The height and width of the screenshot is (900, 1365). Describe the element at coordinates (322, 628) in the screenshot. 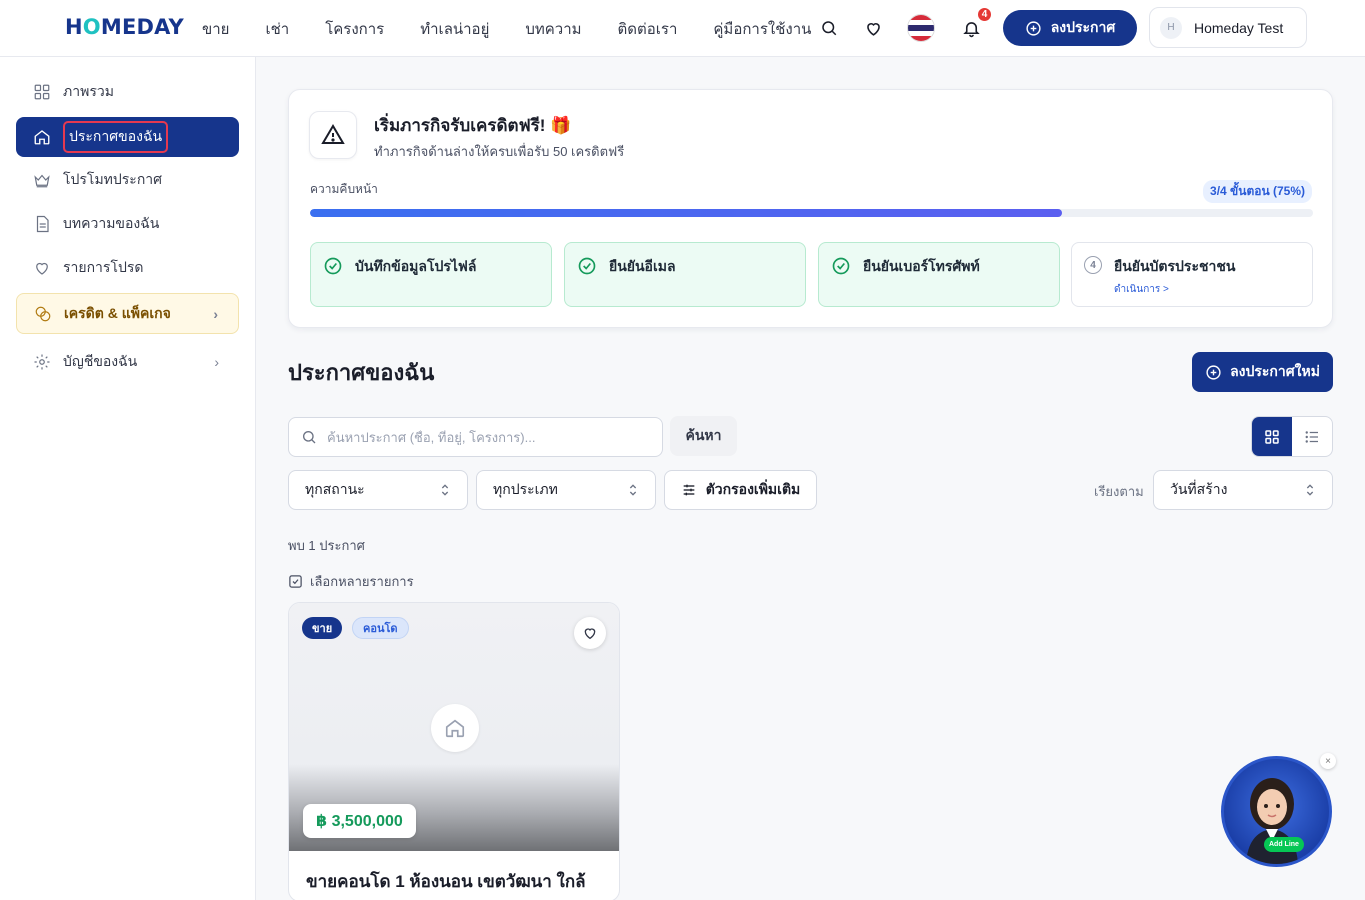

I see `sale-tag: ขาย` at that location.